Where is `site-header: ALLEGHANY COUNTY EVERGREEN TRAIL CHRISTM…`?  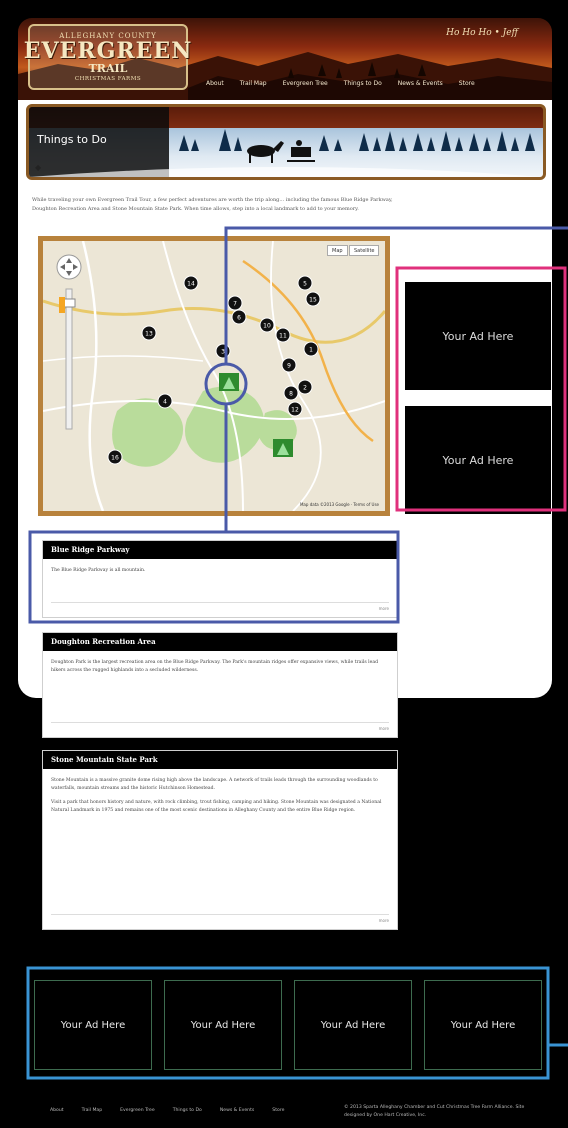 site-header: ALLEGHANY COUNTY EVERGREEN TRAIL CHRISTM… is located at coordinates (285, 59).